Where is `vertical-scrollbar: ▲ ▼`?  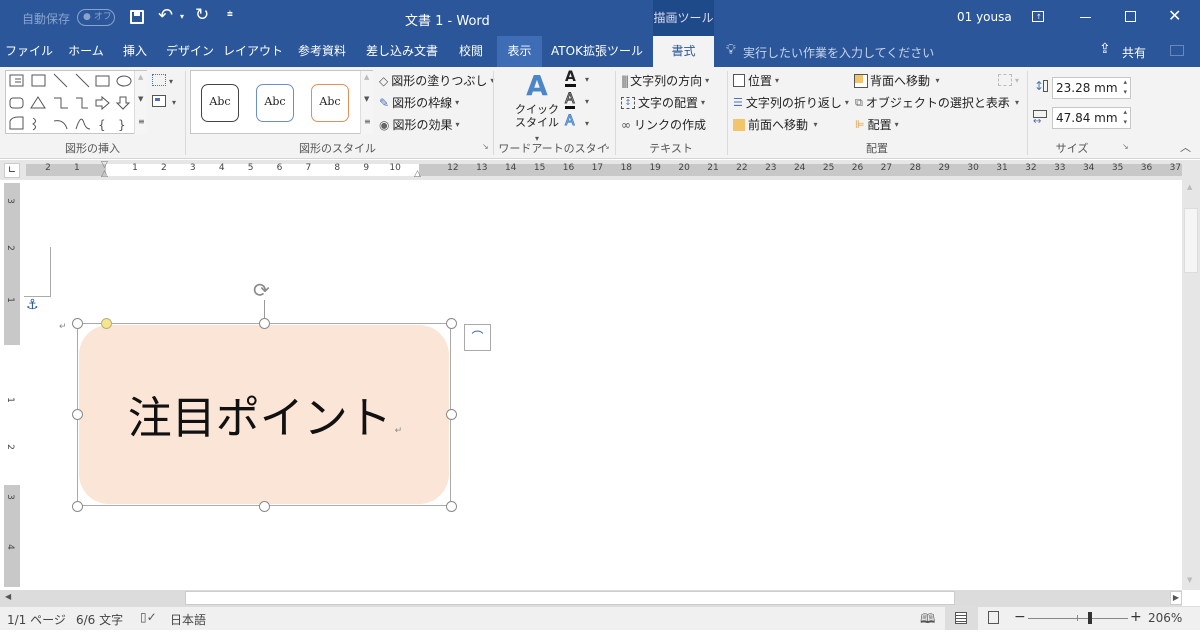
vertical-scrollbar: ▲ ▼ is located at coordinates (1191, 385).